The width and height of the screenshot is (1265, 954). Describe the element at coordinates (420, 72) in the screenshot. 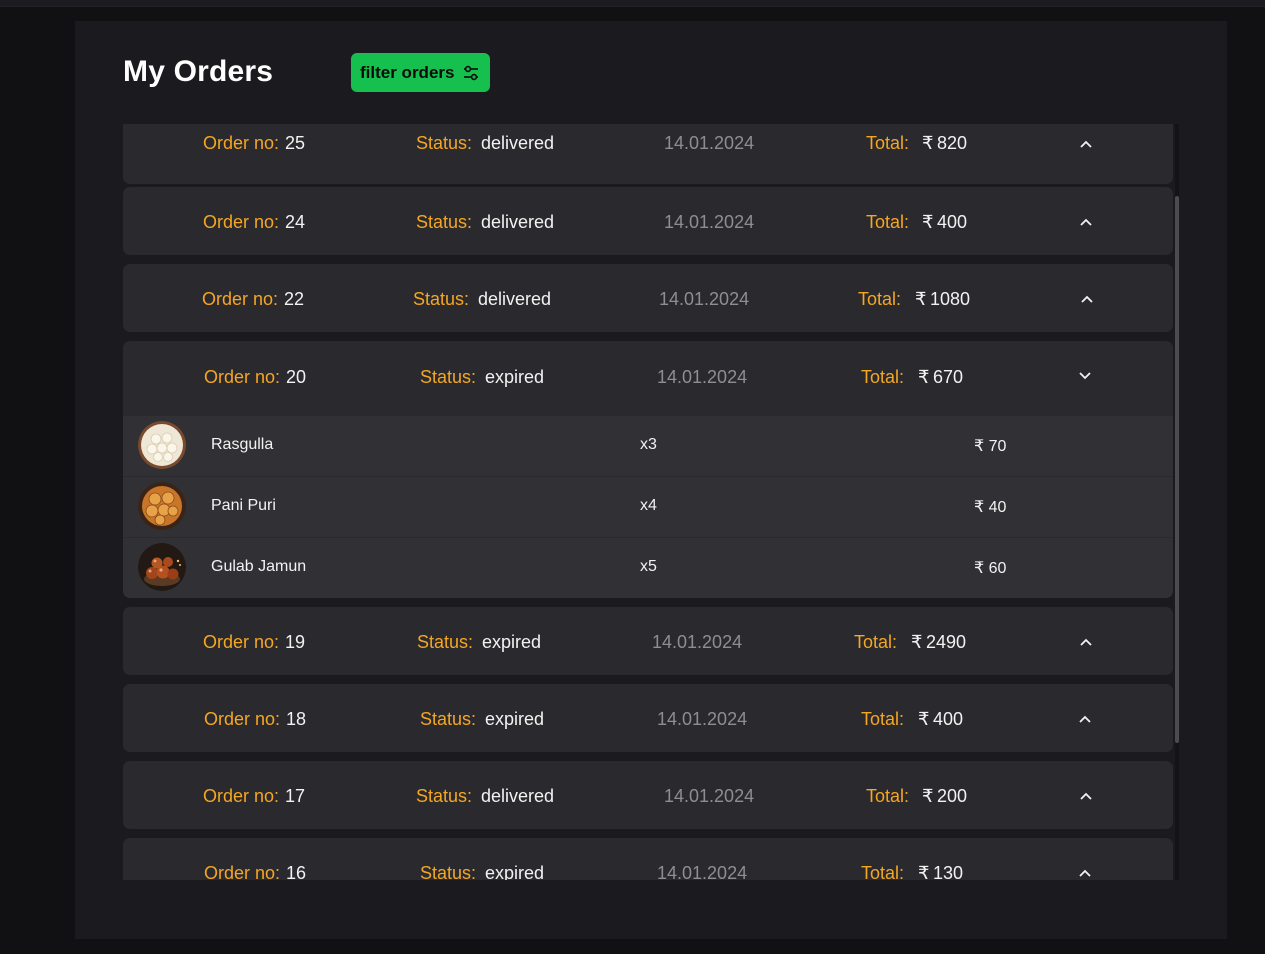

I see `filter-orders-button: filter orders` at that location.